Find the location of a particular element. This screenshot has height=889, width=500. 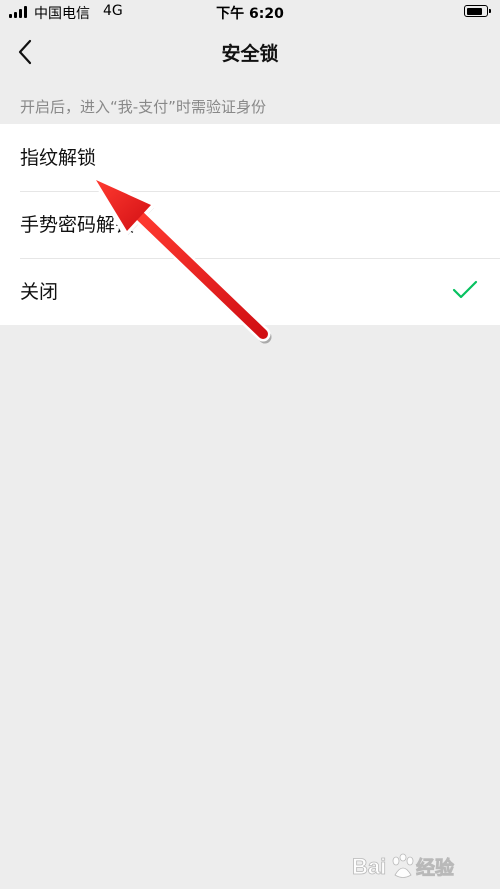

baidu-jingyan-logo: Bai 经验 is located at coordinates (403, 866).